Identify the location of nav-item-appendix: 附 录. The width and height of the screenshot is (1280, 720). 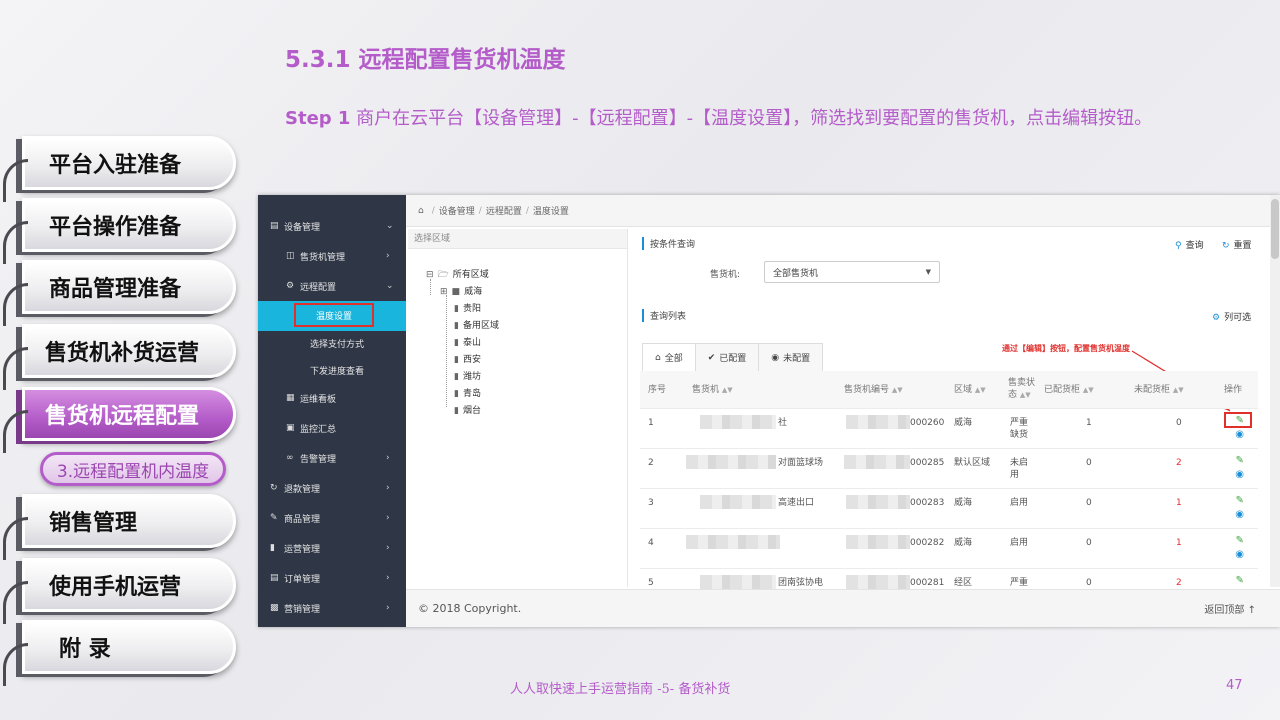
(119, 653).